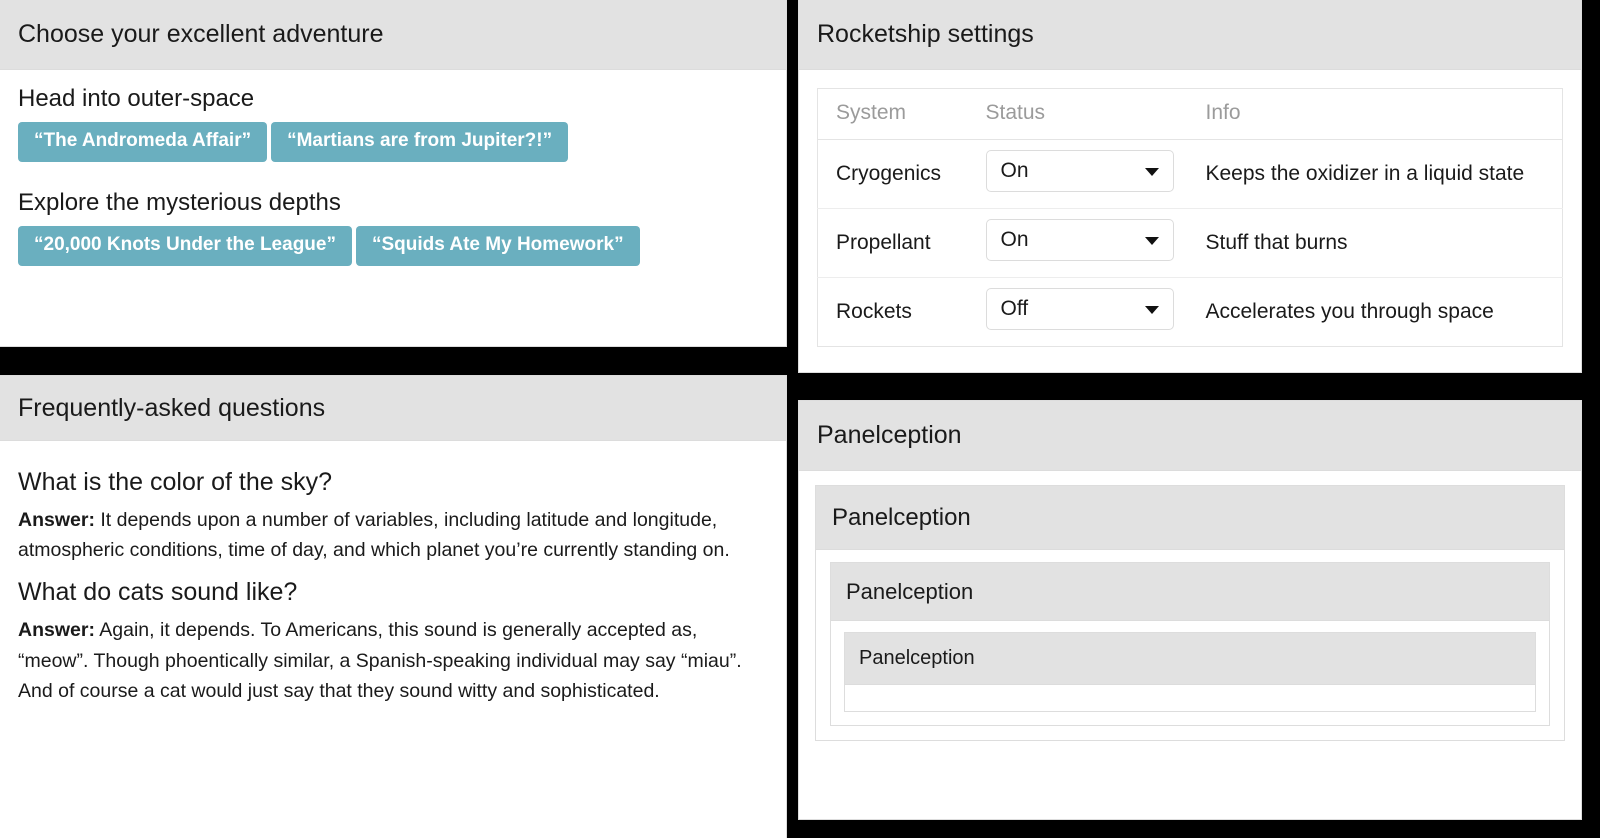  Describe the element at coordinates (1190, 659) in the screenshot. I see `panelception-heading-level-3: Panelception` at that location.